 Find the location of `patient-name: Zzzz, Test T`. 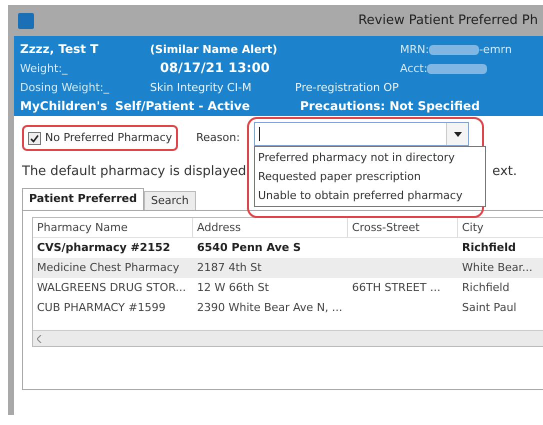

patient-name: Zzzz, Test T is located at coordinates (60, 49).